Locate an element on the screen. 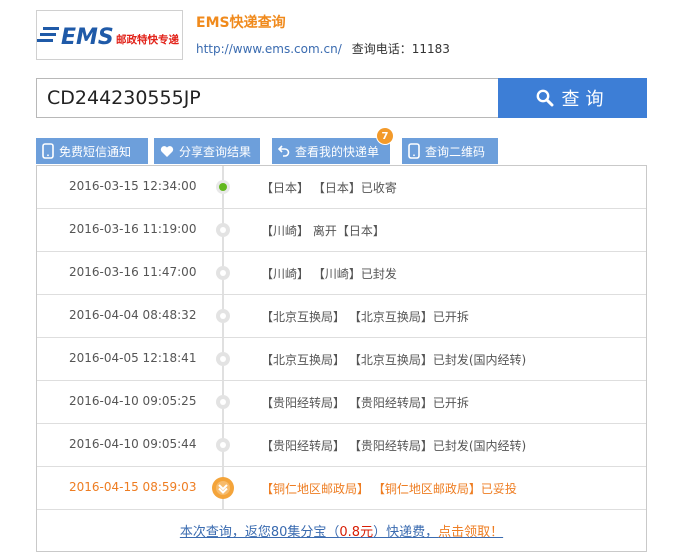 The image size is (673, 554). website-link: http://www.ems.com.cn/ is located at coordinates (269, 49).